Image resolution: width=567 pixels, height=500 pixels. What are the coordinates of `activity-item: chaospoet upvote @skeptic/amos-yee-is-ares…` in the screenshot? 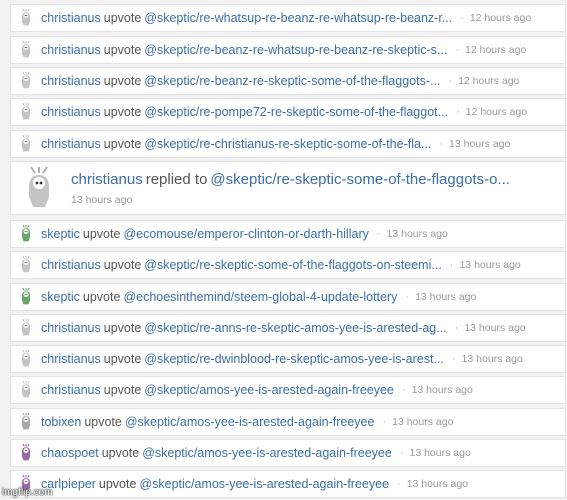 It's located at (288, 453).